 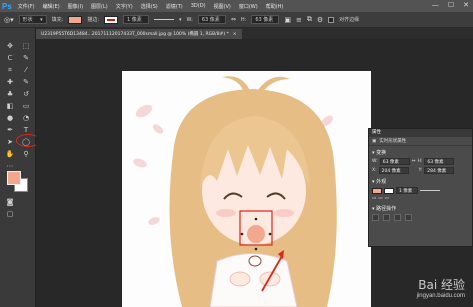 What do you see at coordinates (248, 6) in the screenshot?
I see `menu-window: 窗口(W)` at bounding box center [248, 6].